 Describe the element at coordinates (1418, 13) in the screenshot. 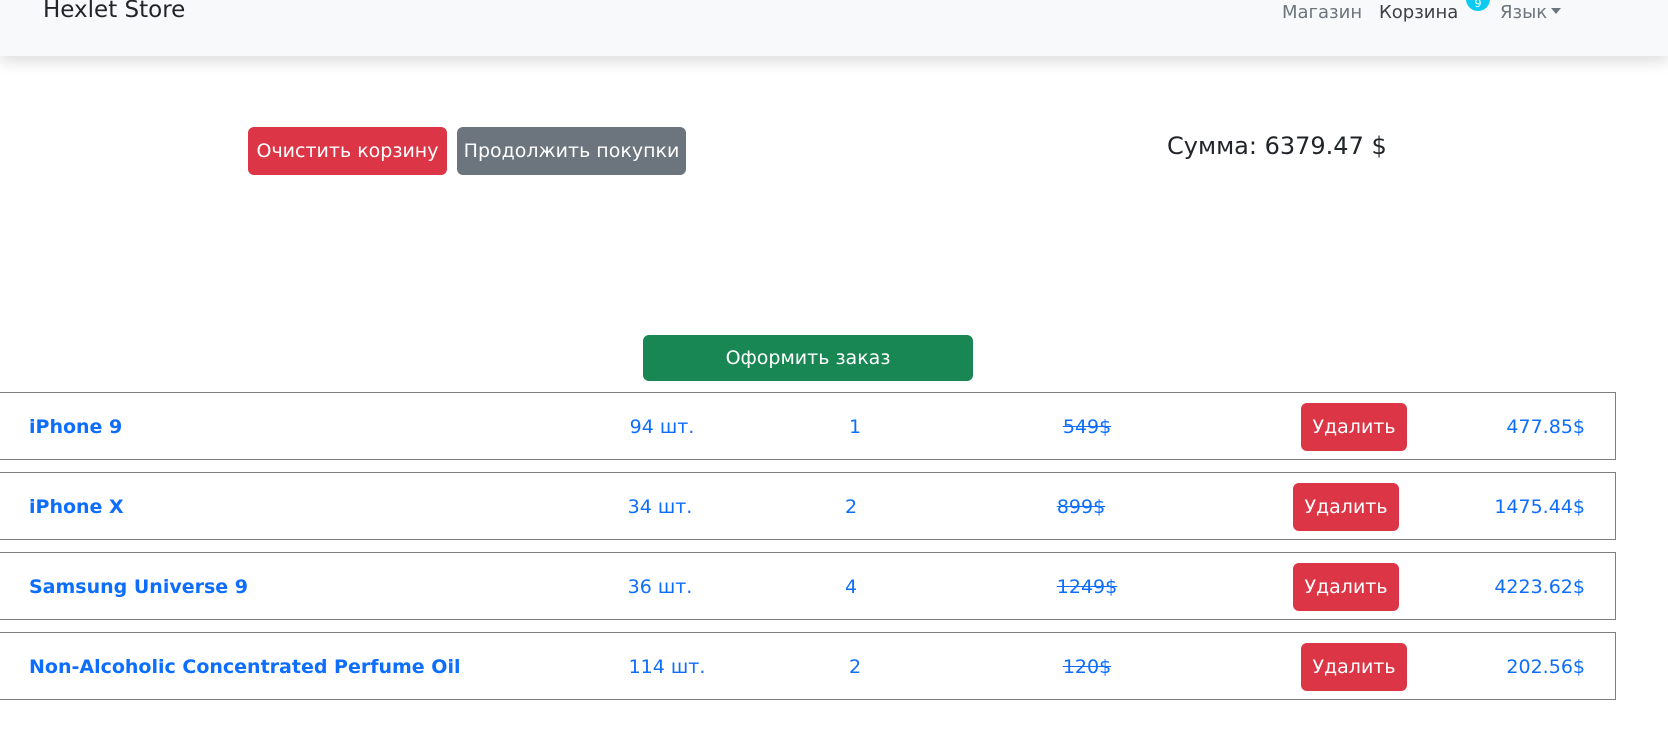

I see `nav-cart-link: Корзина` at that location.